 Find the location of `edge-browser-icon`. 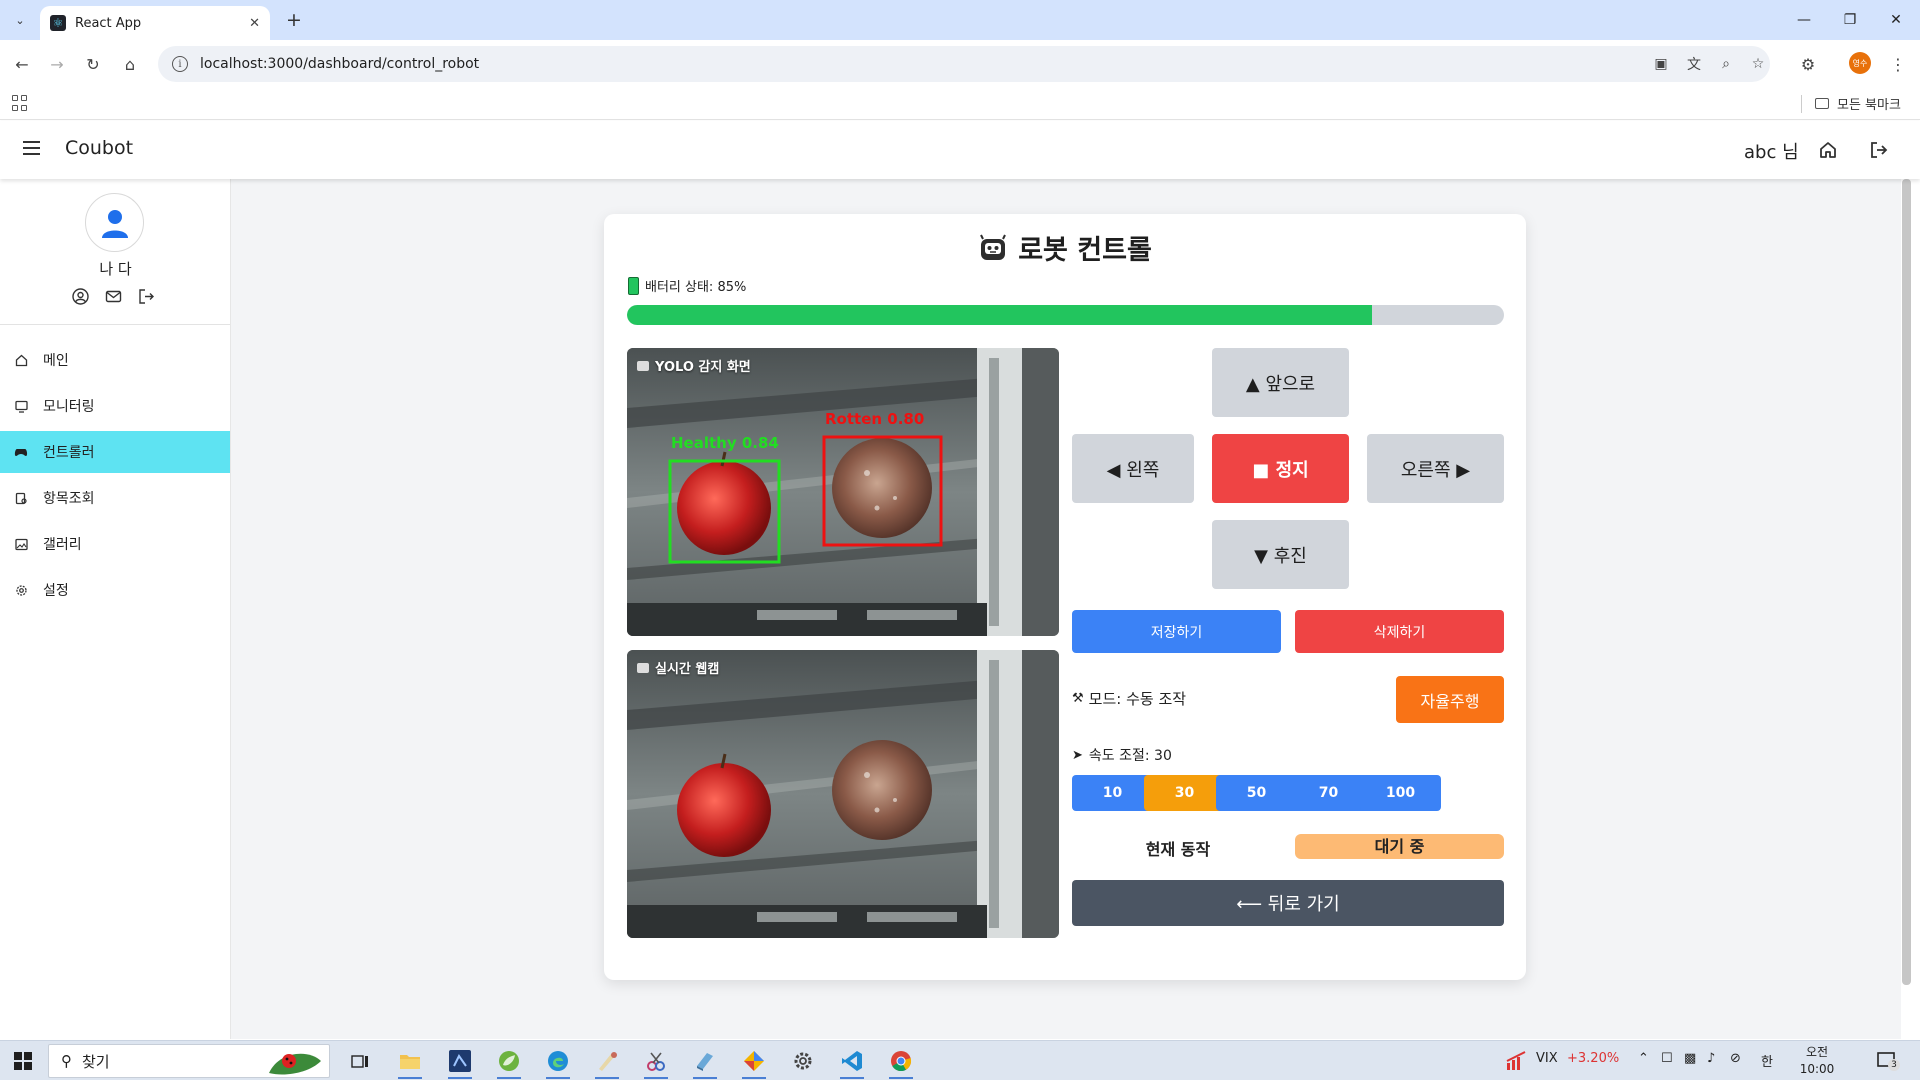

edge-browser-icon is located at coordinates (558, 1063).